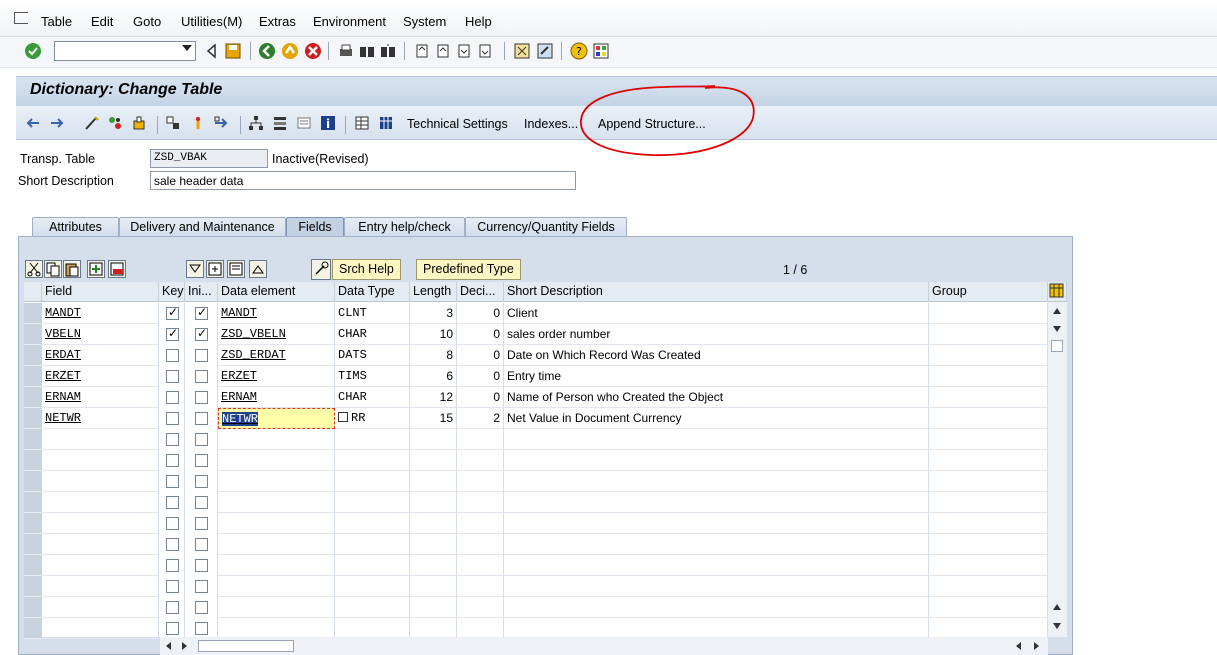  What do you see at coordinates (276, 376) in the screenshot?
I see `cell-element: ERZET` at bounding box center [276, 376].